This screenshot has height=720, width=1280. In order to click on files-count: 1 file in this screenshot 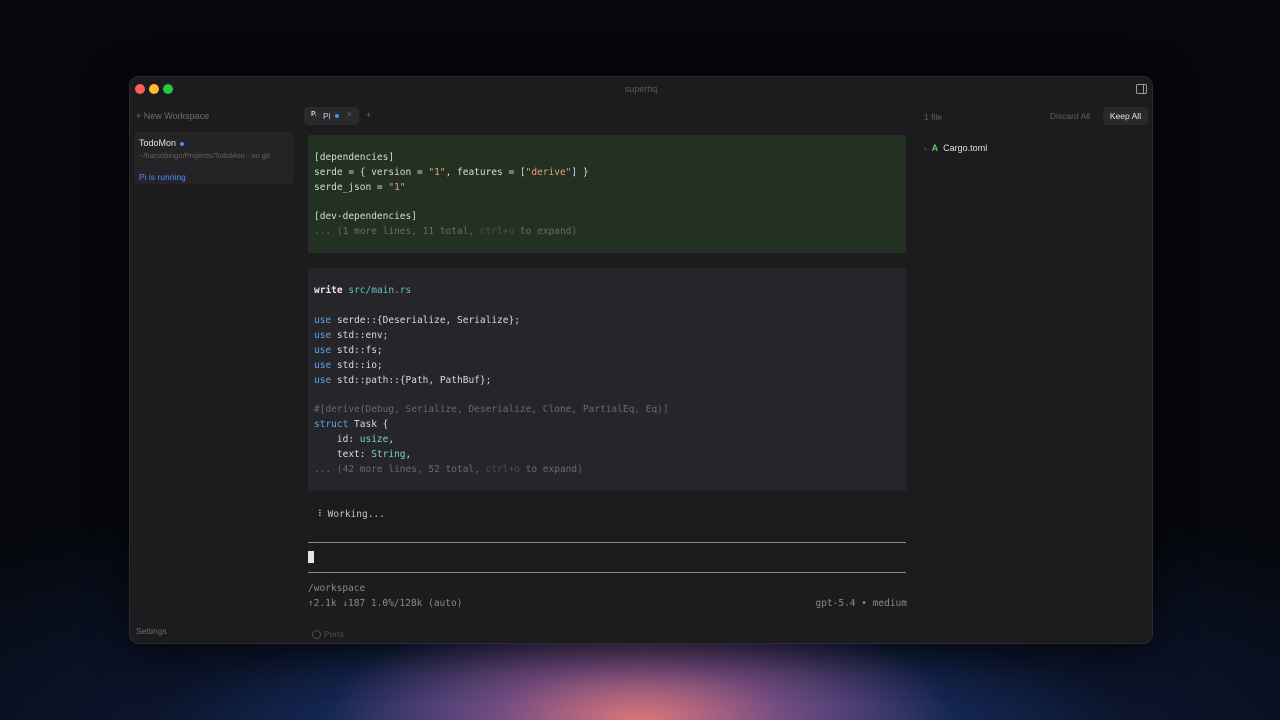, I will do `click(933, 117)`.